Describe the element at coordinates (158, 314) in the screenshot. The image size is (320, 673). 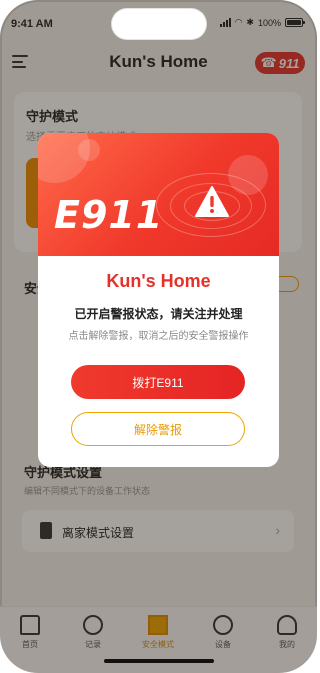
I see `dialog-message: 已开启警报状态，请关注并处理` at that location.